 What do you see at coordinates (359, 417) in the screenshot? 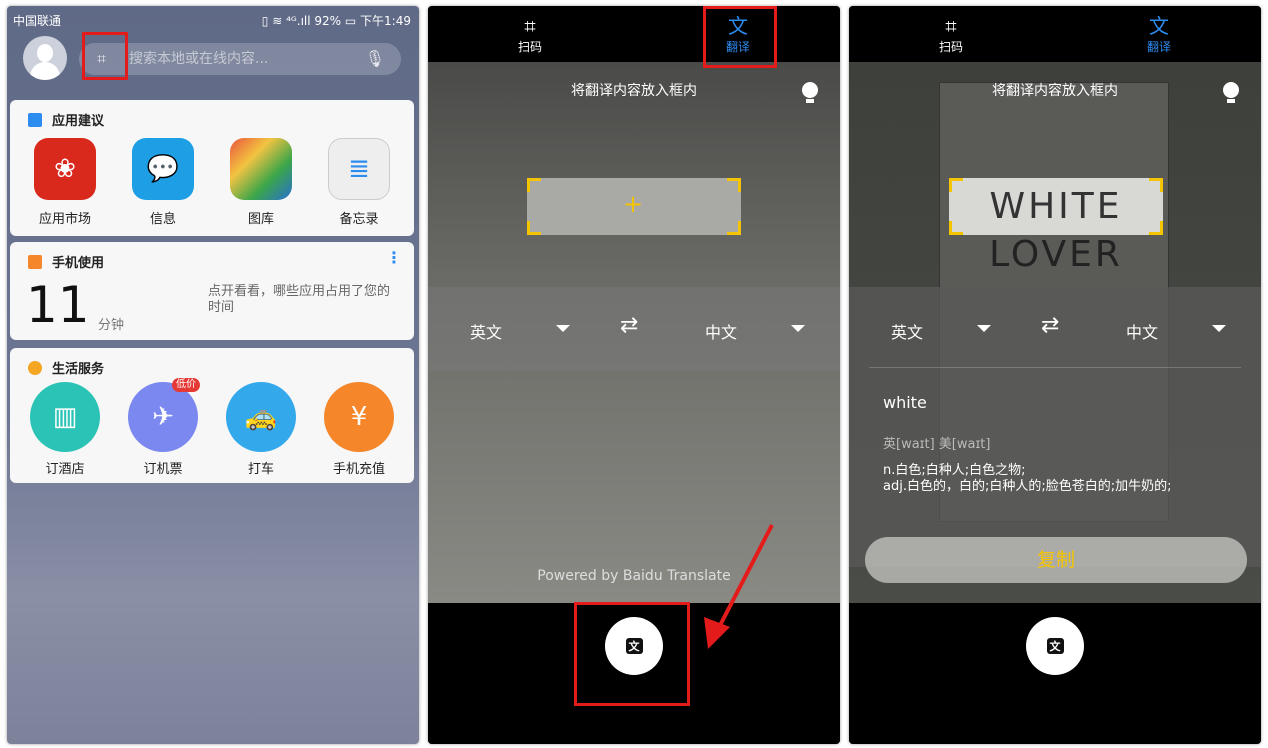
I see `yuan-icon: ¥` at bounding box center [359, 417].